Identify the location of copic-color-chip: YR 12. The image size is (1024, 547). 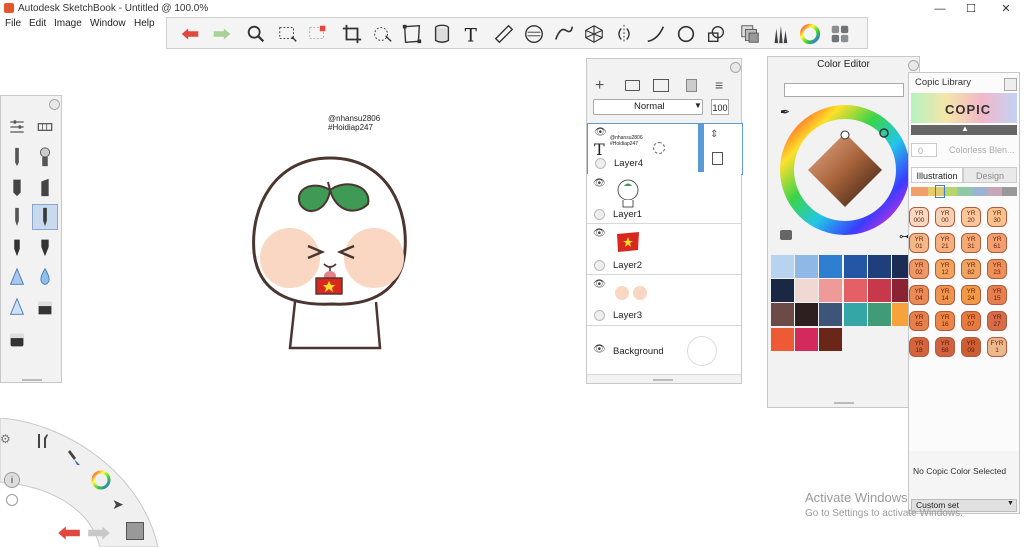
(945, 269).